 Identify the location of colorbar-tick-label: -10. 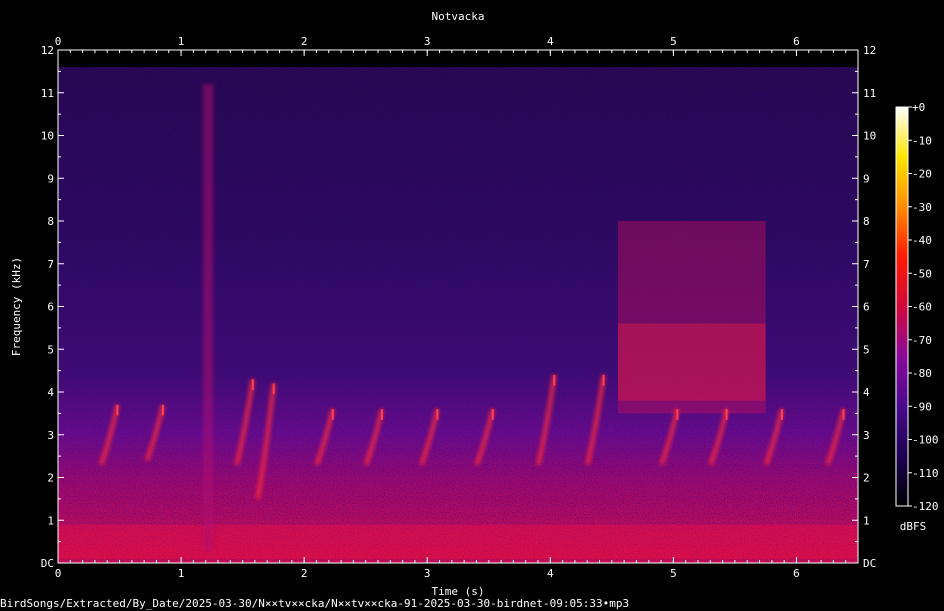
(922, 140).